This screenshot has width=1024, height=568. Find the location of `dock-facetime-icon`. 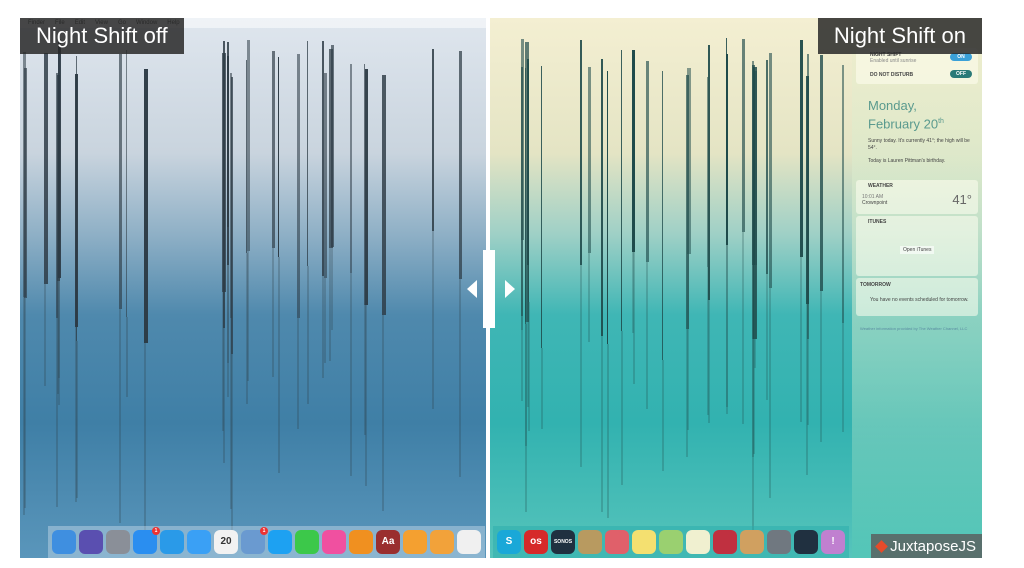

dock-facetime-icon is located at coordinates (307, 542).